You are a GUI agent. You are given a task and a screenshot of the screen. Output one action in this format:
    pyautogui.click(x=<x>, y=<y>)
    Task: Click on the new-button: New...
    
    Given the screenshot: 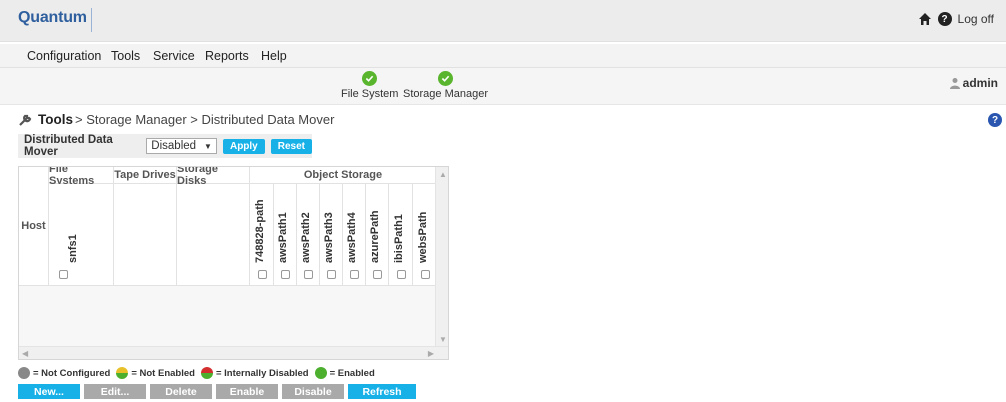 What is the action you would take?
    pyautogui.click(x=49, y=391)
    